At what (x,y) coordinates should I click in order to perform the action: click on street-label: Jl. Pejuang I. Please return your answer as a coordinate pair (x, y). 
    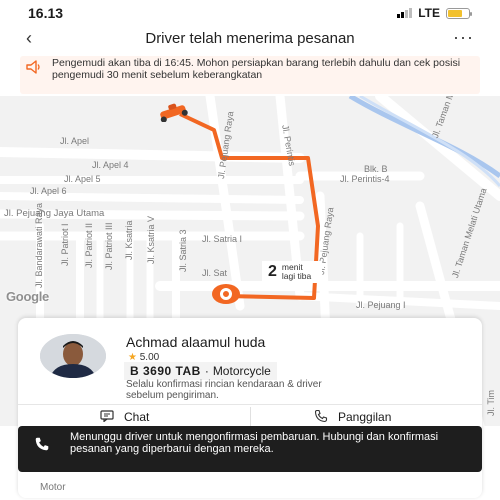
    Looking at the image, I should click on (381, 305).